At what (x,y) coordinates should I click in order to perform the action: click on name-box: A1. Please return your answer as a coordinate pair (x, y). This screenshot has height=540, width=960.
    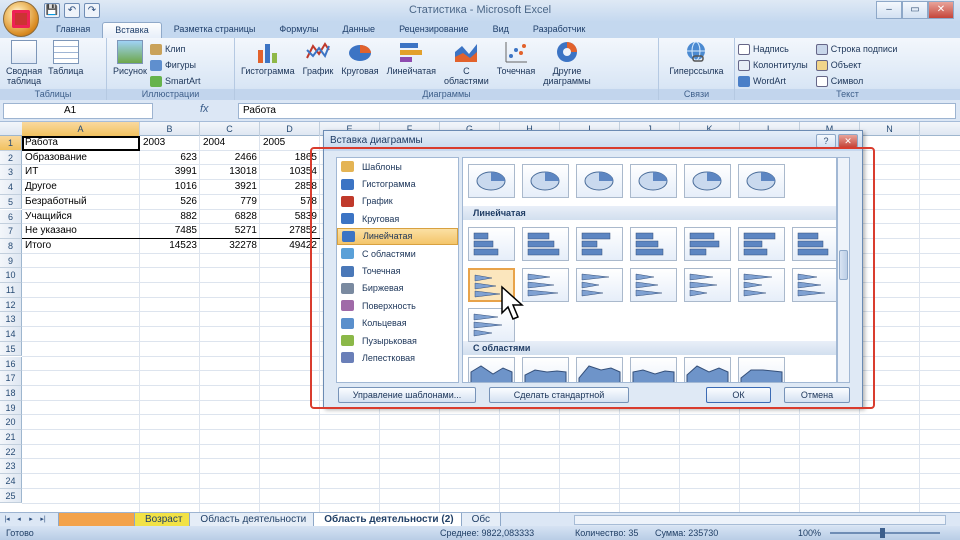
    Looking at the image, I should click on (78, 111).